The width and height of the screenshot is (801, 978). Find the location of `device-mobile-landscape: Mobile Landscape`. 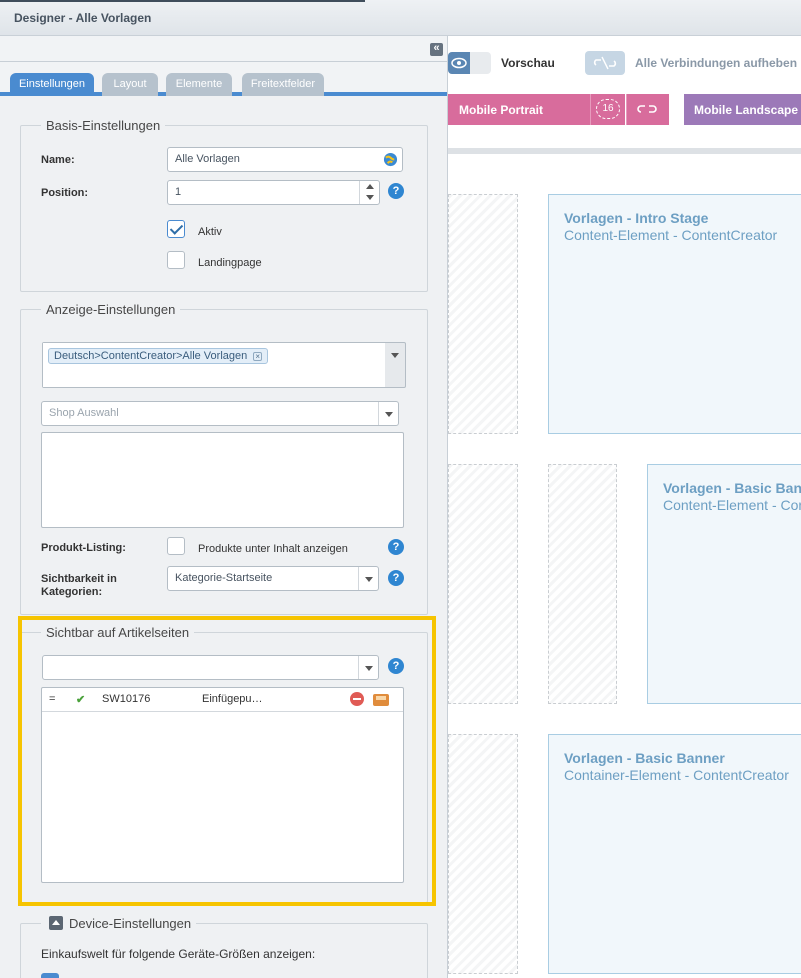

device-mobile-landscape: Mobile Landscape is located at coordinates (742, 109).